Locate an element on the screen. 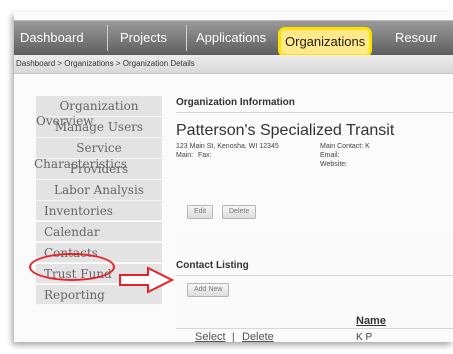 This screenshot has height=354, width=453. website-label: Website: is located at coordinates (334, 164).